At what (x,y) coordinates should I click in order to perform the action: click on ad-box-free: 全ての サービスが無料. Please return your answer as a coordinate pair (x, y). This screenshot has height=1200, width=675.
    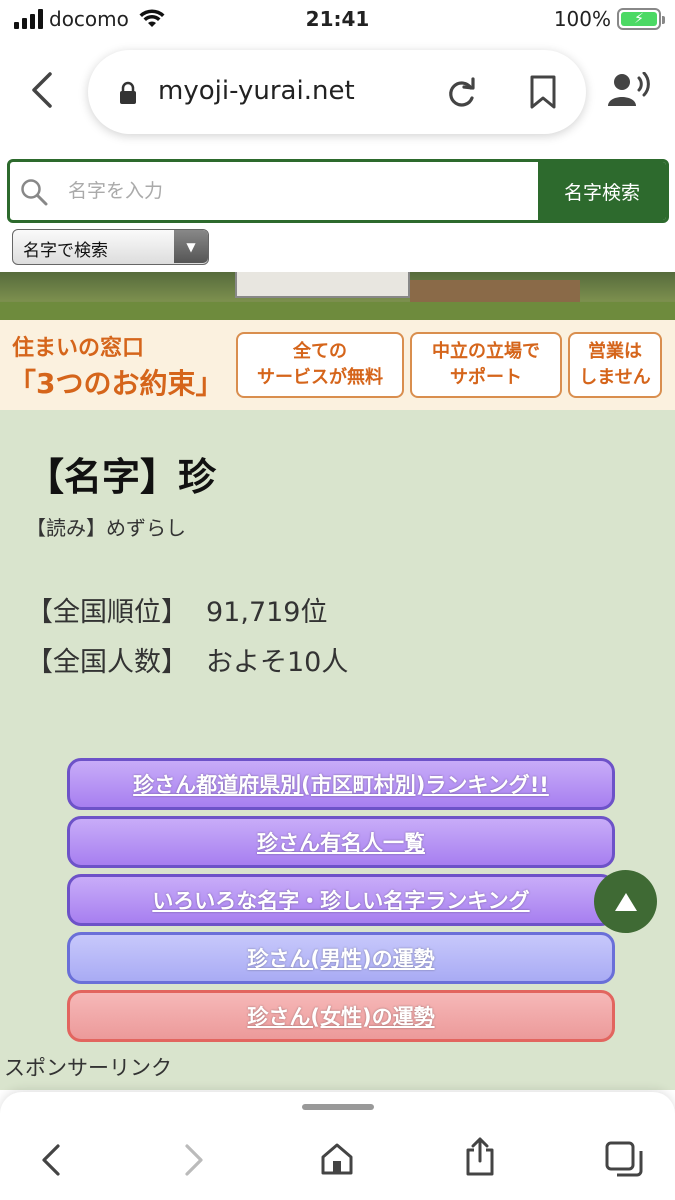
    Looking at the image, I should click on (320, 365).